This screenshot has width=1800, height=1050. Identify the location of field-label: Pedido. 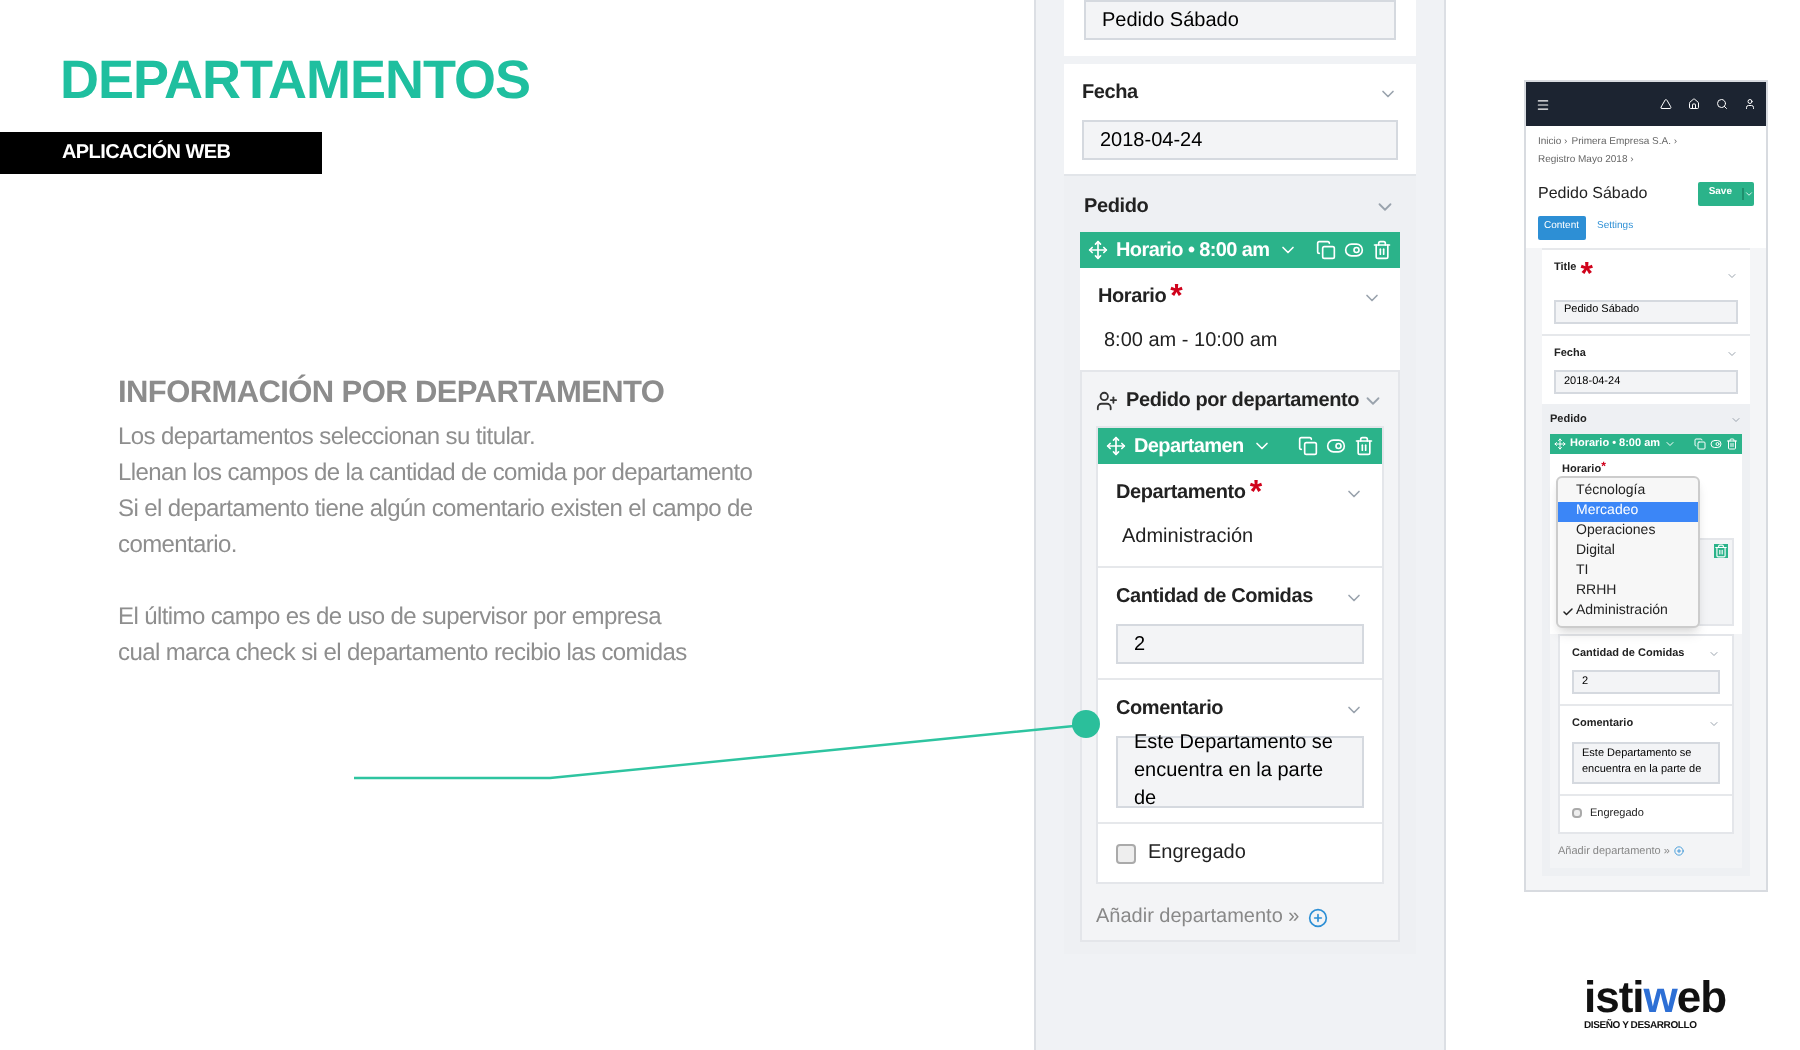
(1116, 208).